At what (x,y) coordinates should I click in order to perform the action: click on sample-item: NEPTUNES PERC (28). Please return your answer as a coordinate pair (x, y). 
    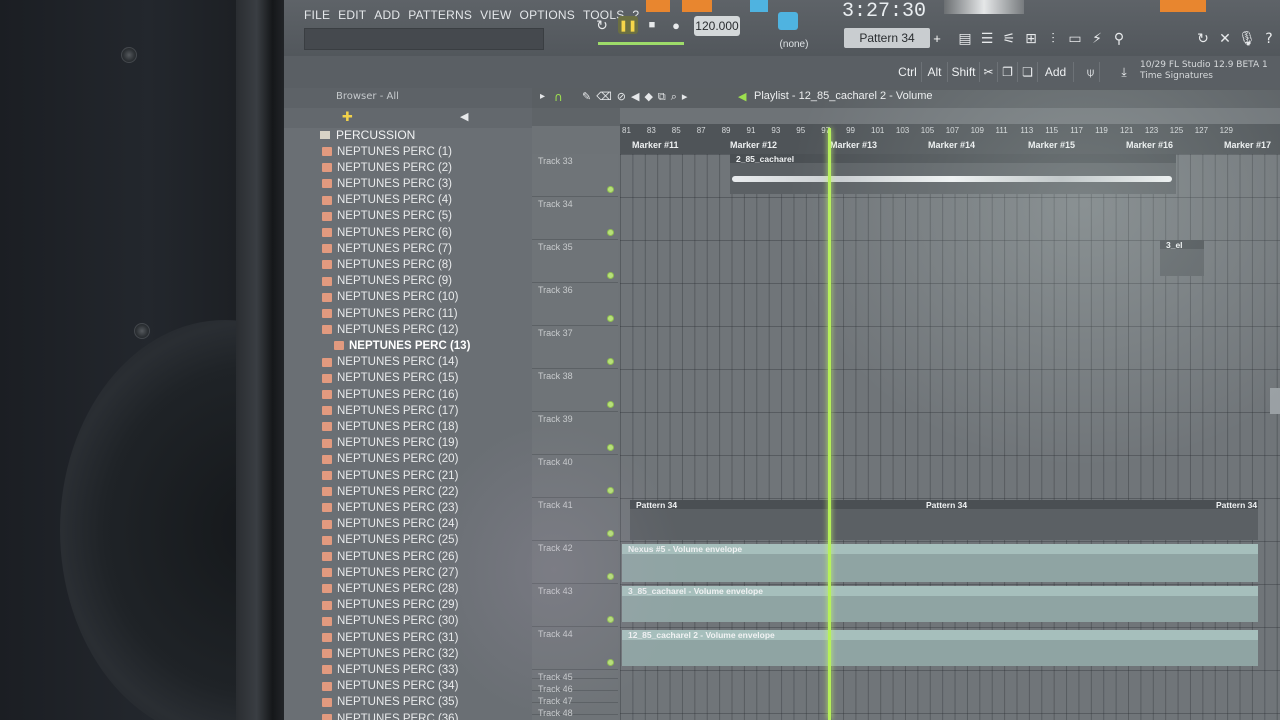
    Looking at the image, I should click on (390, 588).